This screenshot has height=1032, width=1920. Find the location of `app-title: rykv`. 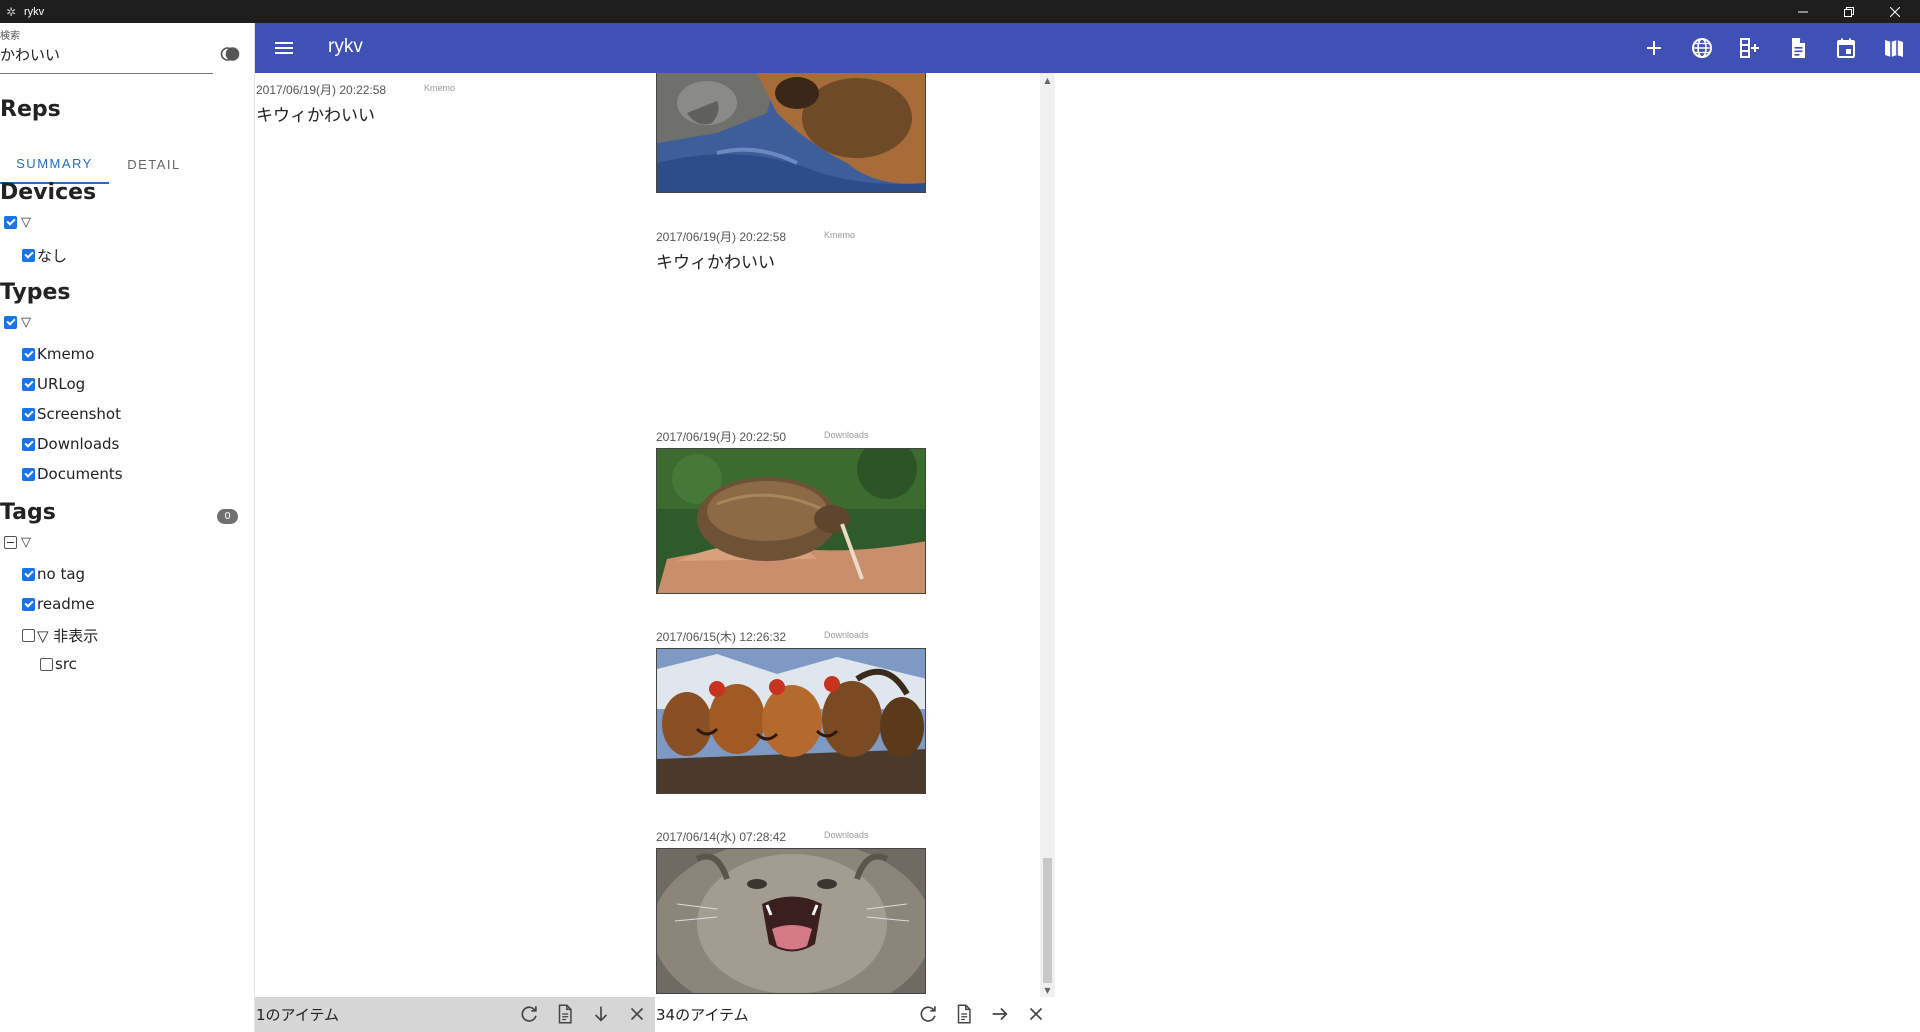

app-title: rykv is located at coordinates (345, 46).